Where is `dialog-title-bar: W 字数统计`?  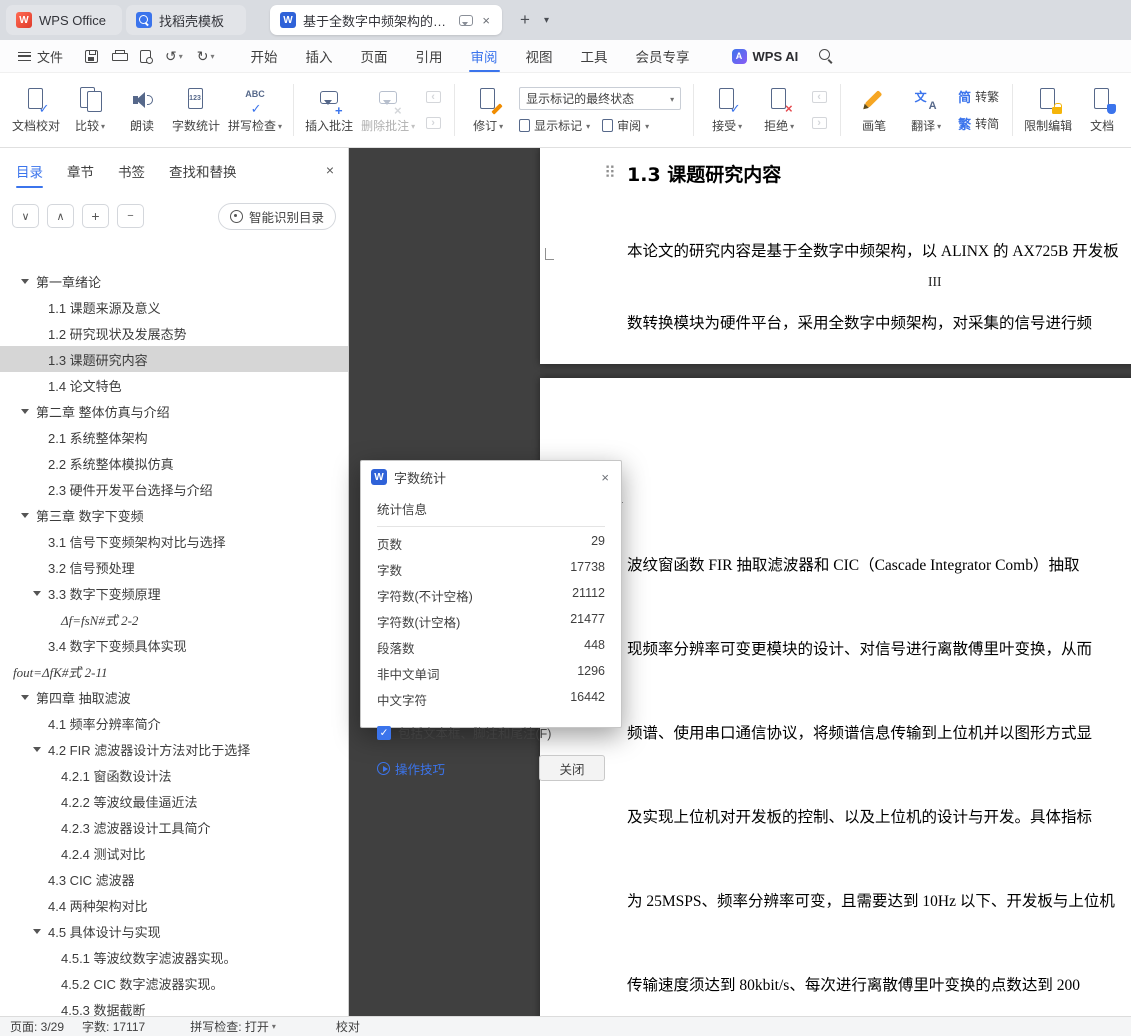 dialog-title-bar: W 字数统计 is located at coordinates (491, 477).